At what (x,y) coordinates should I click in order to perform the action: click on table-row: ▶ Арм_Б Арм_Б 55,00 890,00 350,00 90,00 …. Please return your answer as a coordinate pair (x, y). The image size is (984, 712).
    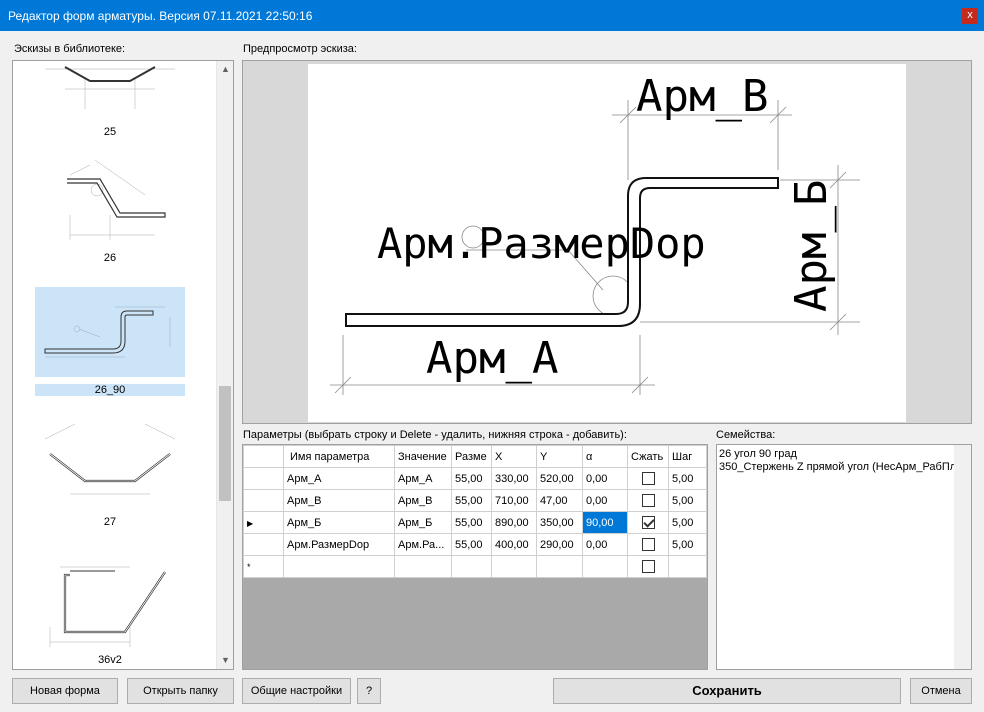
    Looking at the image, I should click on (475, 522).